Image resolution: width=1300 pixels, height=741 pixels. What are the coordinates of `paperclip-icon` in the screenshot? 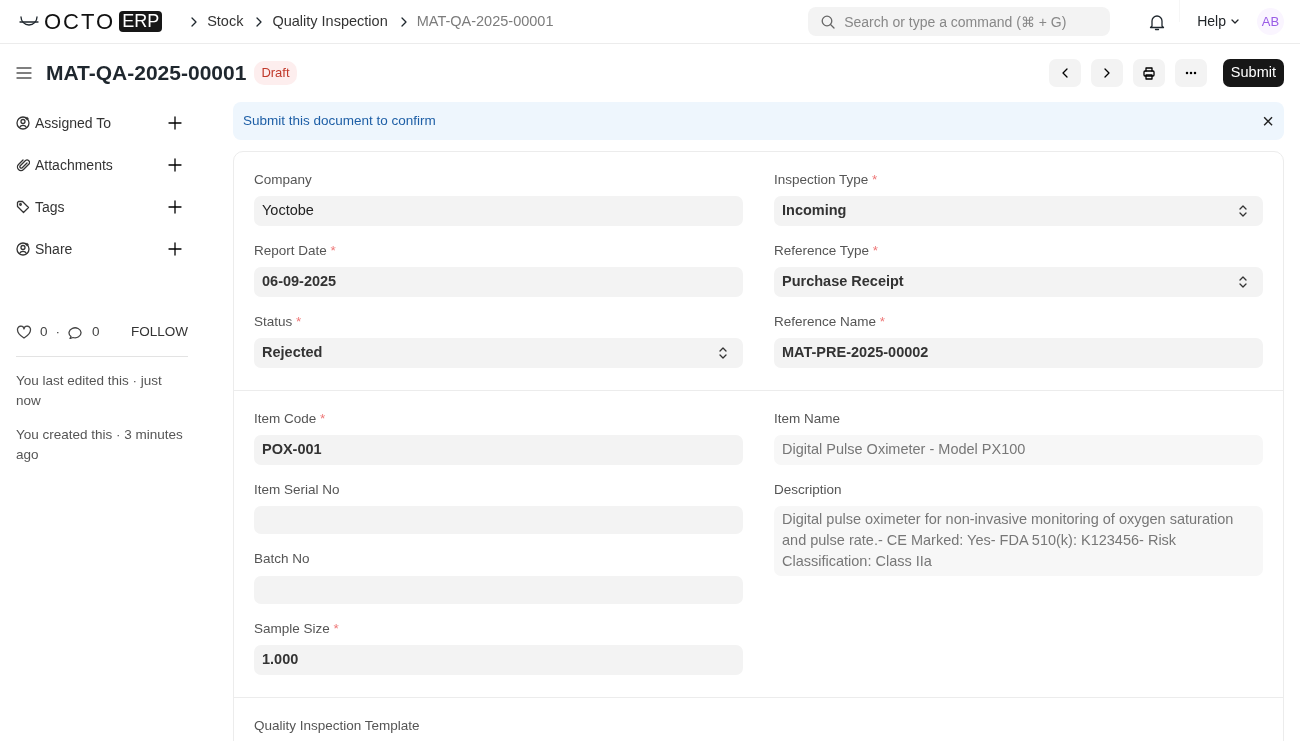 It's located at (23, 165).